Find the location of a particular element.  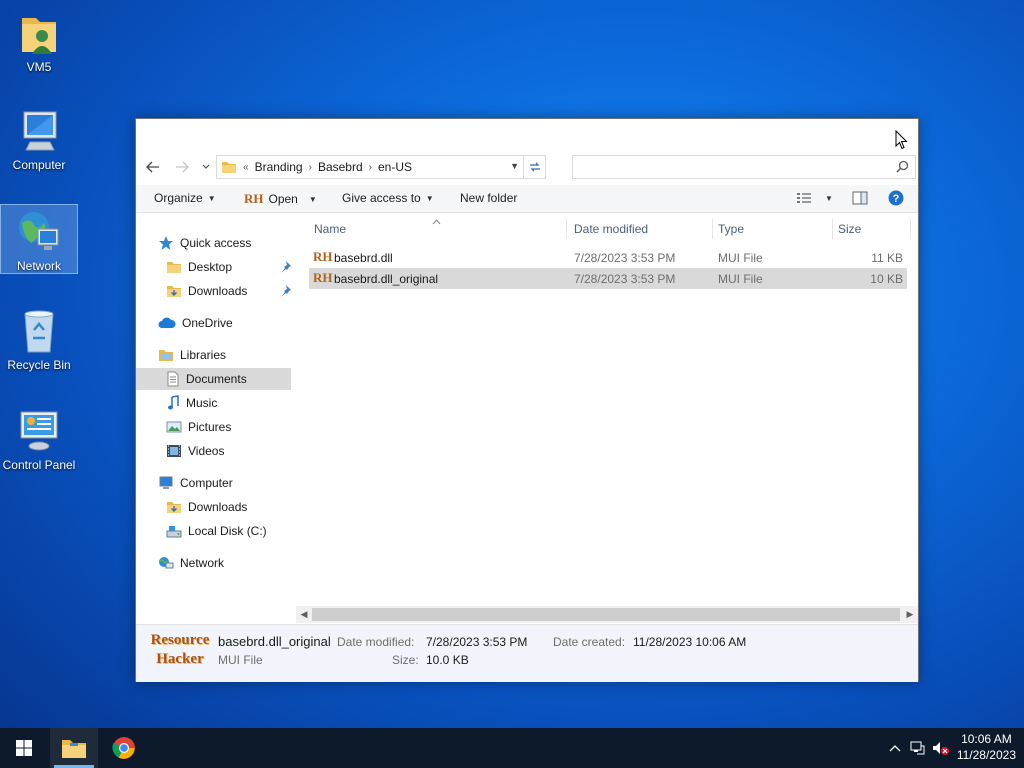

breadcrumb-overflow: « is located at coordinates (244, 167).